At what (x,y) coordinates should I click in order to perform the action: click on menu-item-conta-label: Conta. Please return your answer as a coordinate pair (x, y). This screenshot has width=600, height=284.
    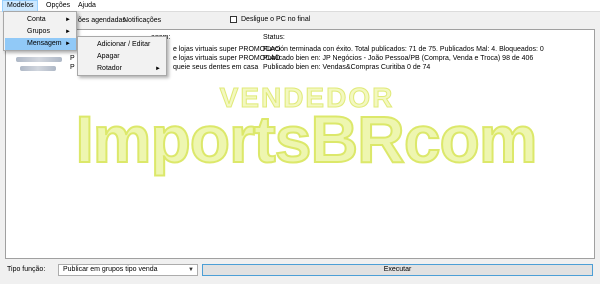
    Looking at the image, I should click on (36, 19).